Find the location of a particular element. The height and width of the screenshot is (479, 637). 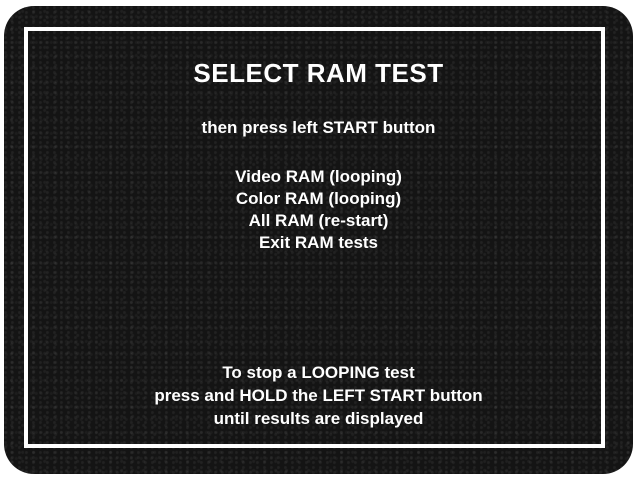

note-line-2: press and HOLD the LEFT START button is located at coordinates (318, 395).